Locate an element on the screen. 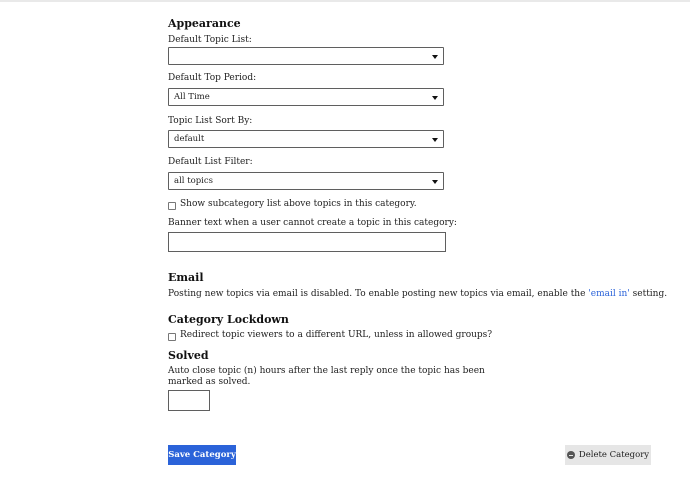  default-list-filter-select: all topics is located at coordinates (306, 181).